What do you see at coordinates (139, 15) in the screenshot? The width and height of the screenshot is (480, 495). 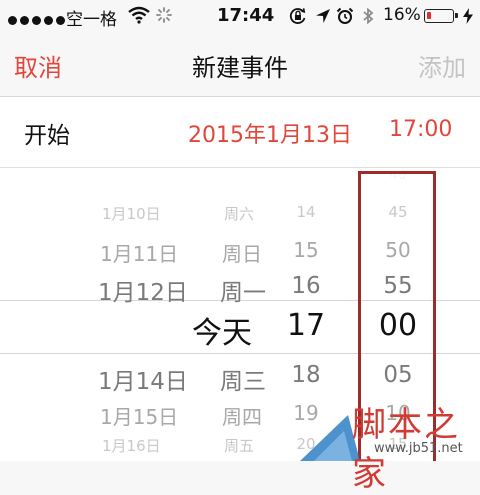 I see `wifi-icon` at bounding box center [139, 15].